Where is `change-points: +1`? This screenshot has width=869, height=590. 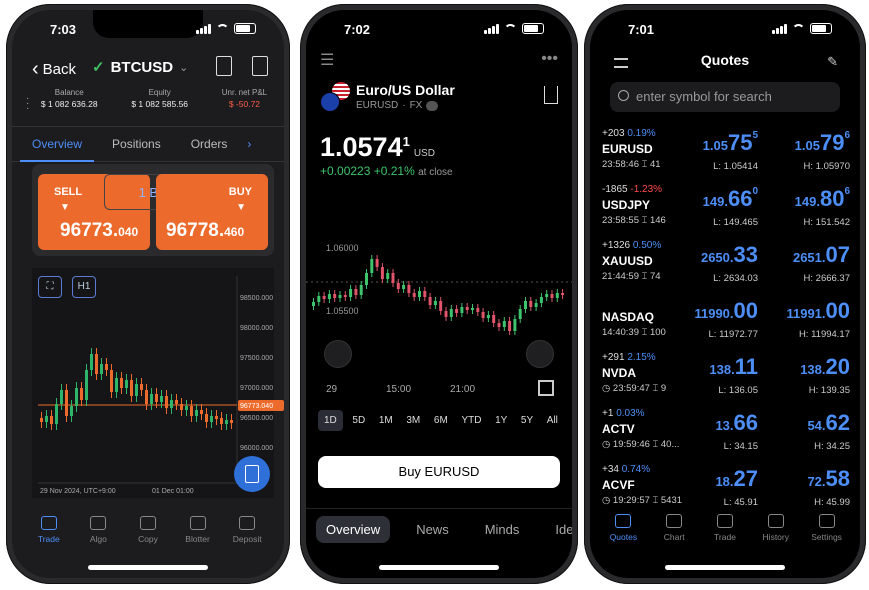
change-points: +1 is located at coordinates (608, 413).